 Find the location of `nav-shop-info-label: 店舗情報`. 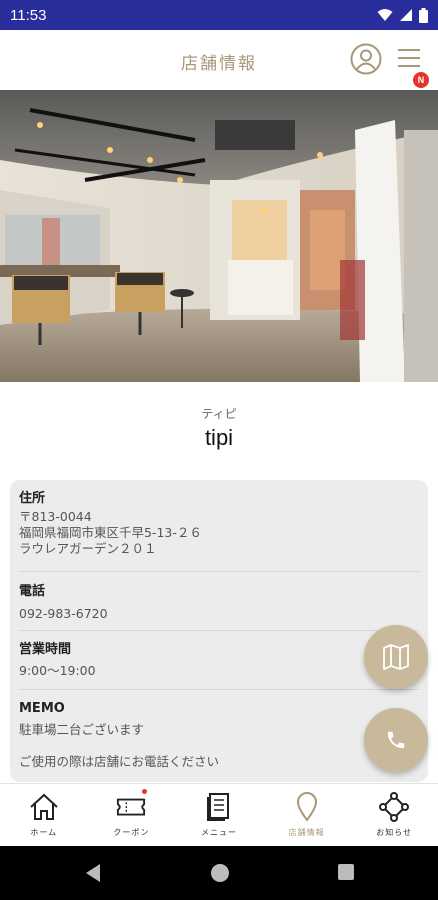

nav-shop-info-label: 店舗情報 is located at coordinates (306, 832).